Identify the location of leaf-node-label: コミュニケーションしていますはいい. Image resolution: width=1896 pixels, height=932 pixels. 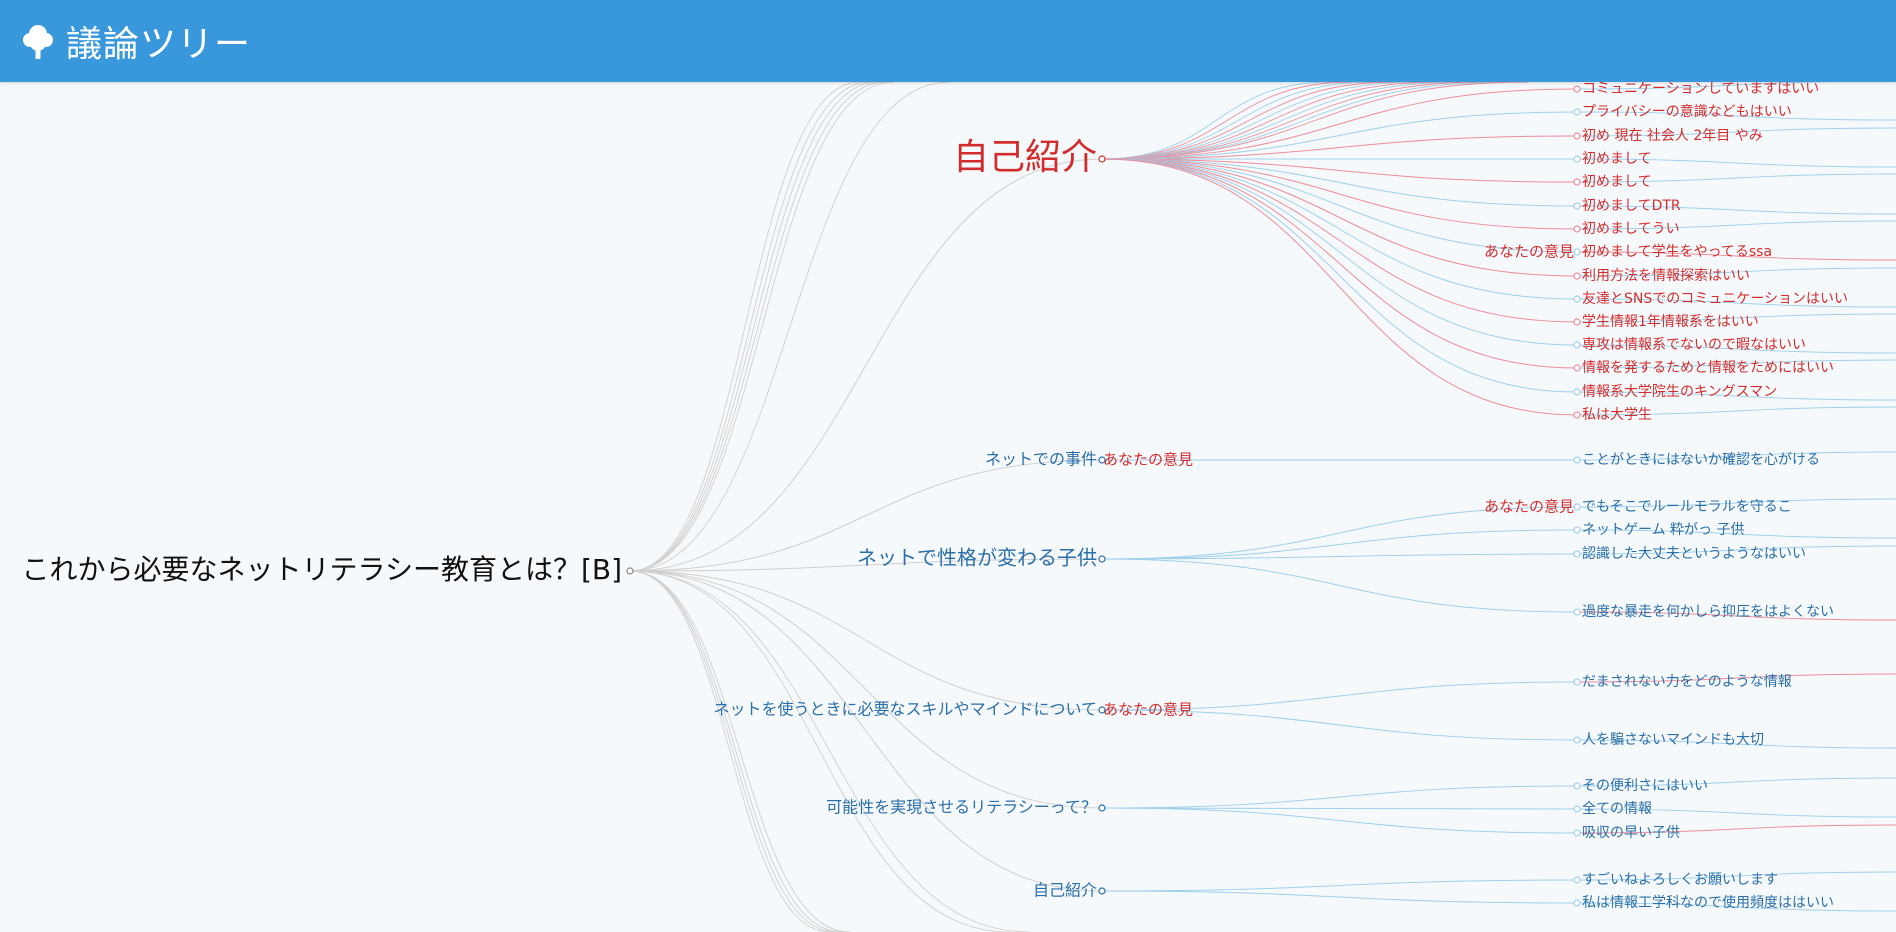
(1700, 89).